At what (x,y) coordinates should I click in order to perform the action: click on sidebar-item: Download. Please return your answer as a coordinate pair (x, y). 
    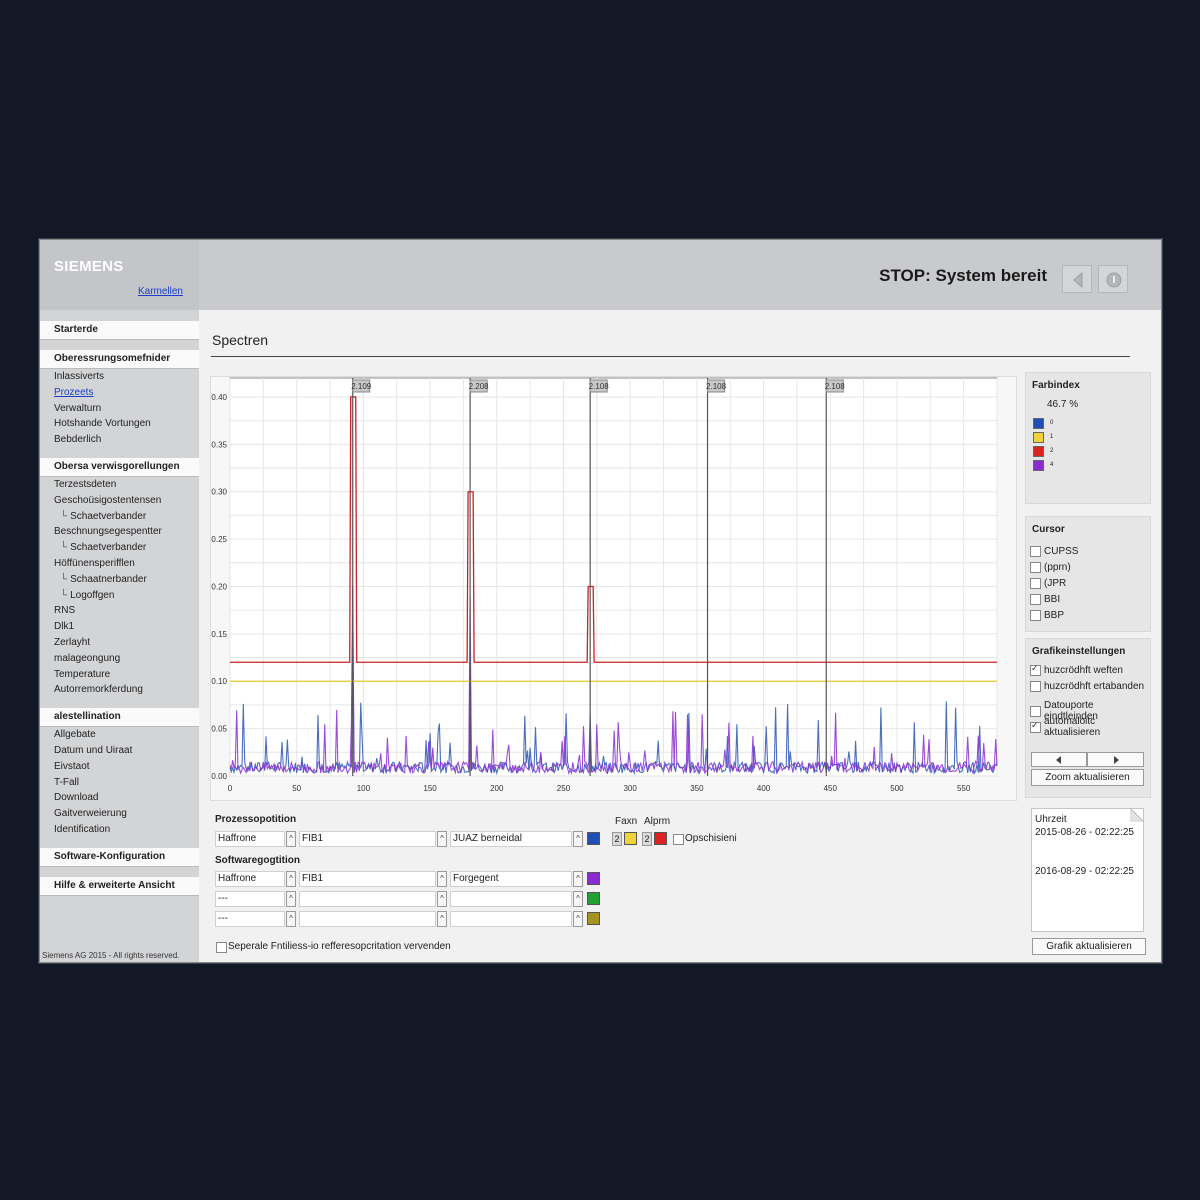
    Looking at the image, I should click on (119, 798).